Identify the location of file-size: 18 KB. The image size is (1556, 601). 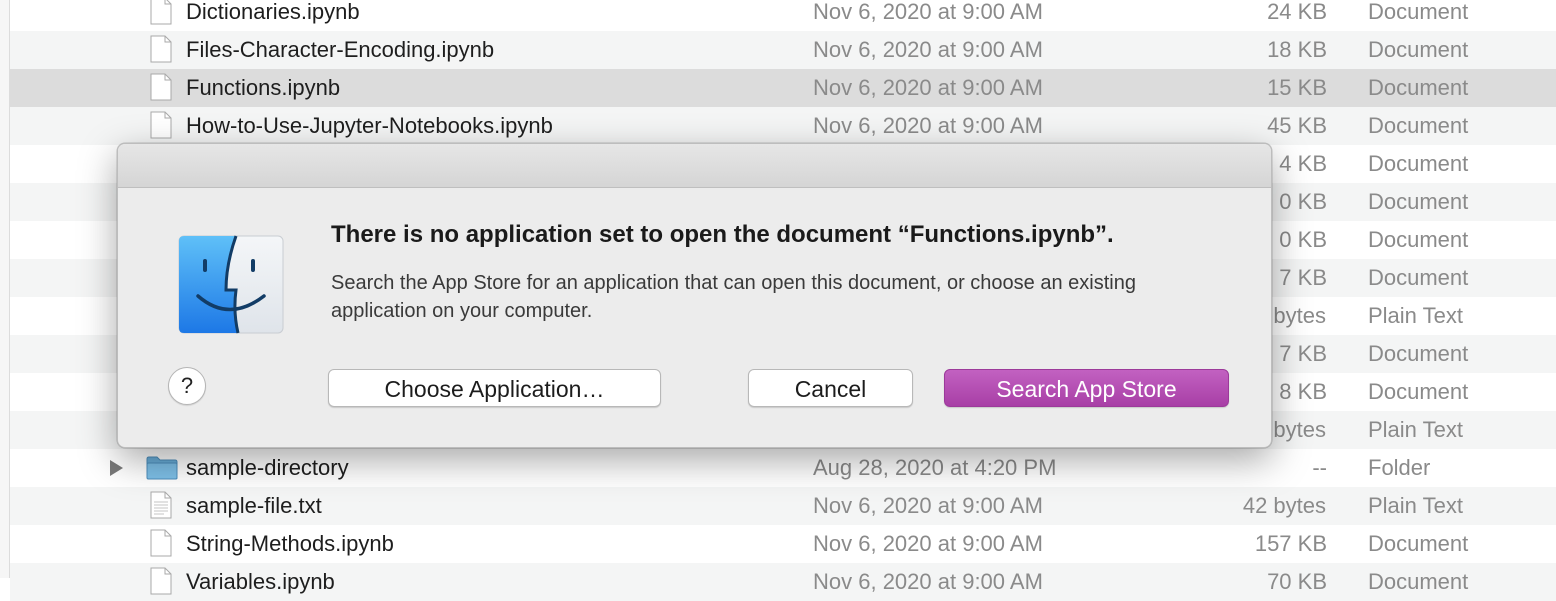
(1297, 49).